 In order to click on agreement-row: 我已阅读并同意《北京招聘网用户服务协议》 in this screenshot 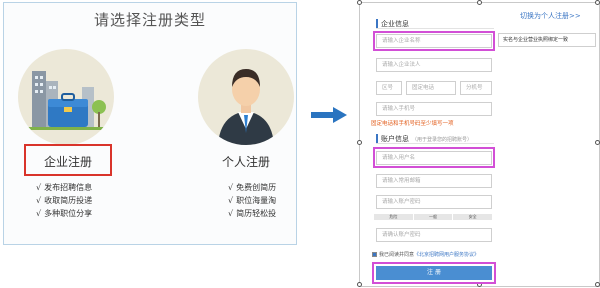, I will do `click(425, 254)`.